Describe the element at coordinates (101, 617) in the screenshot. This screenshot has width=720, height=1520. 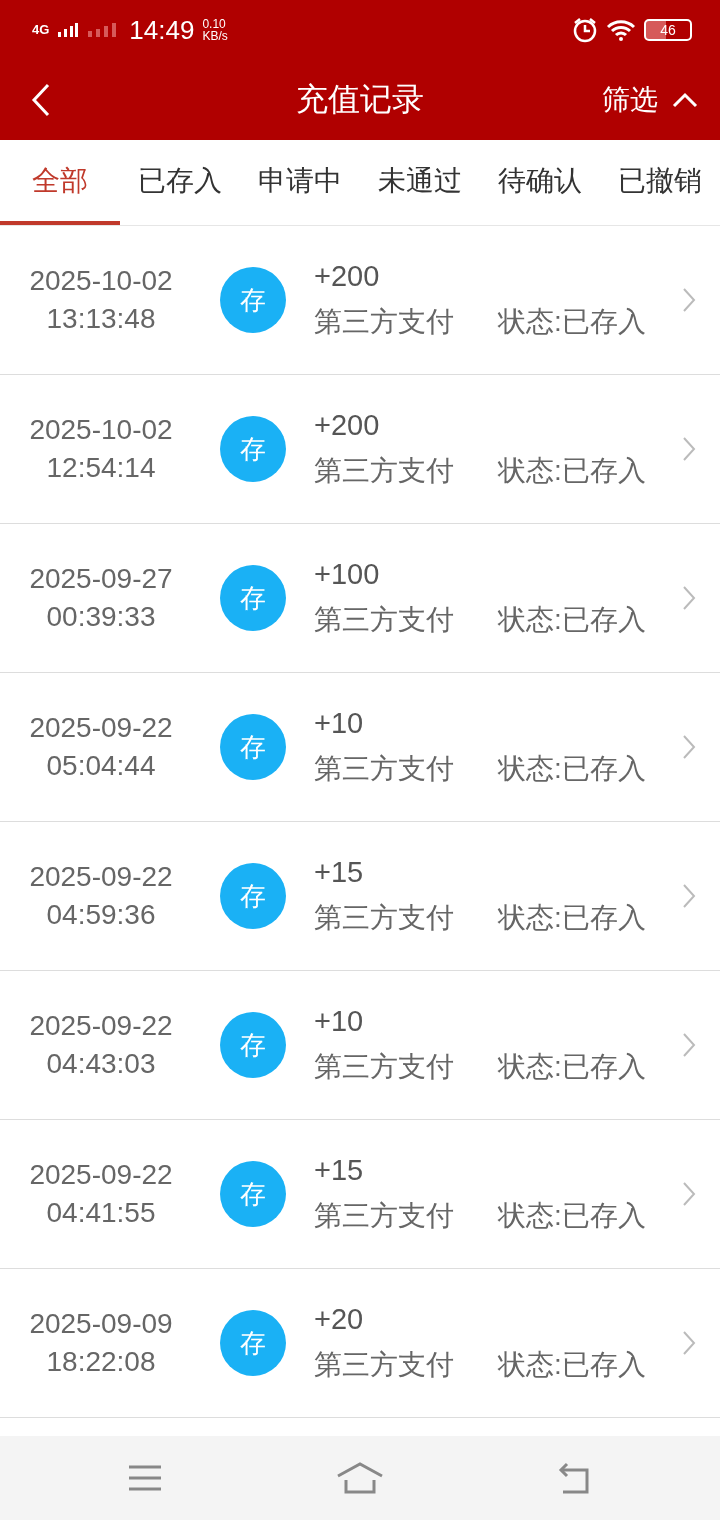
I see `record-time: 00:39:33` at that location.